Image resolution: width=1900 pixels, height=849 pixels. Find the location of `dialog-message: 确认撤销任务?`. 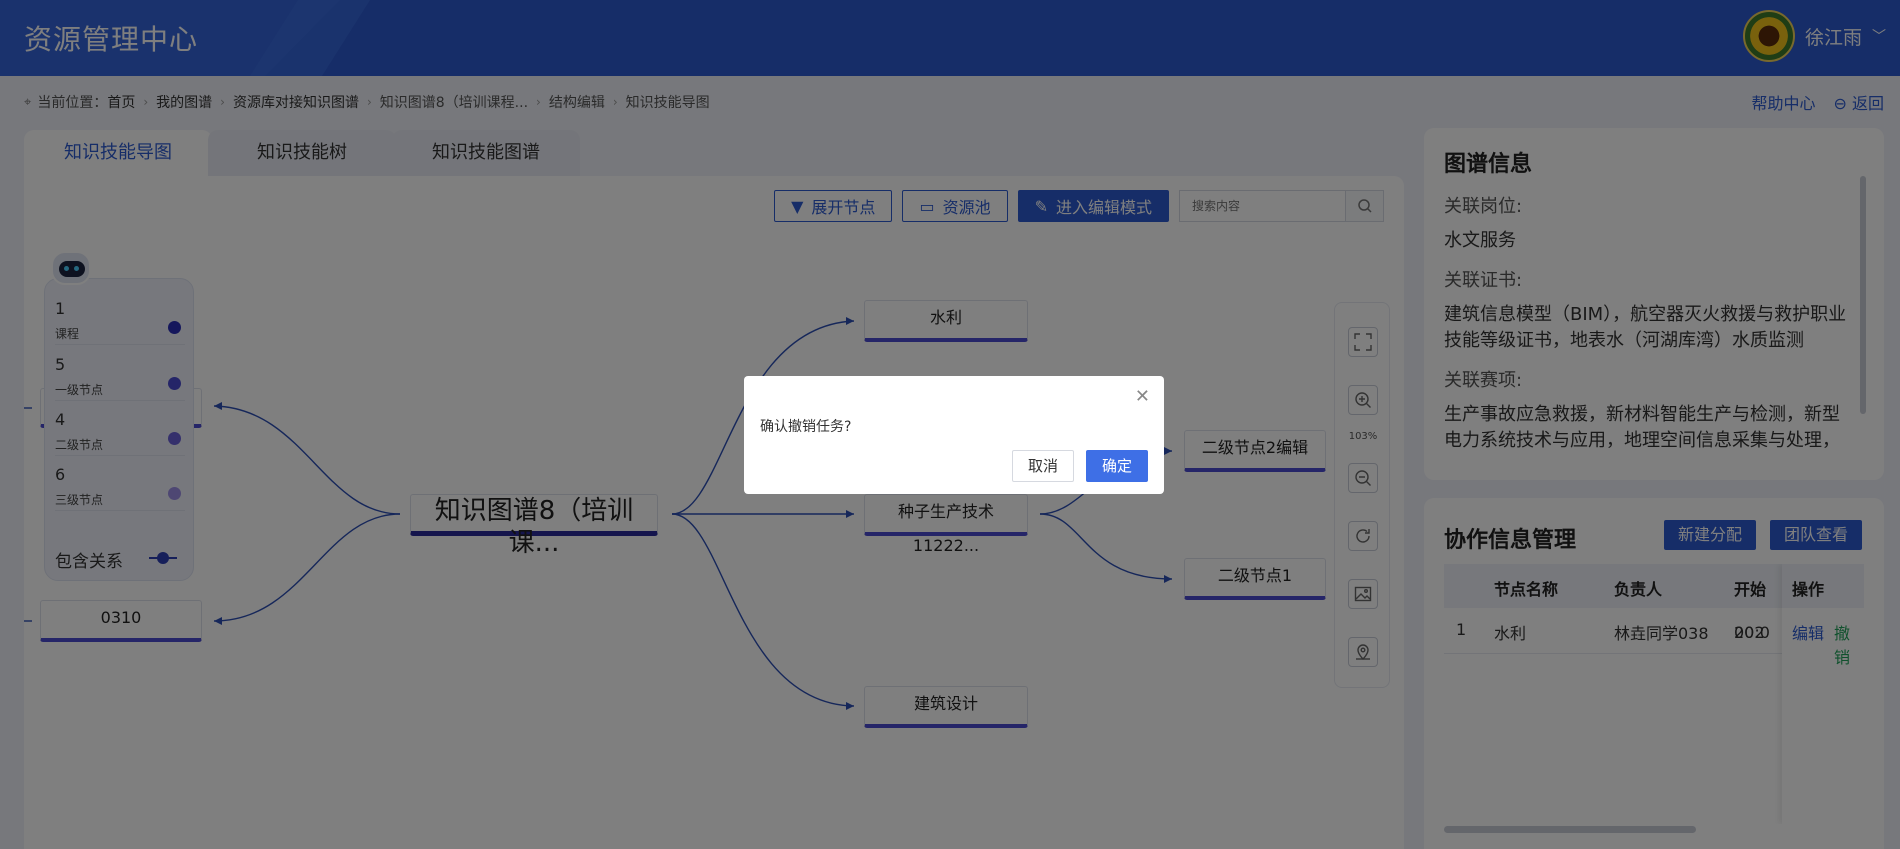

dialog-message: 确认撤销任务? is located at coordinates (806, 427).